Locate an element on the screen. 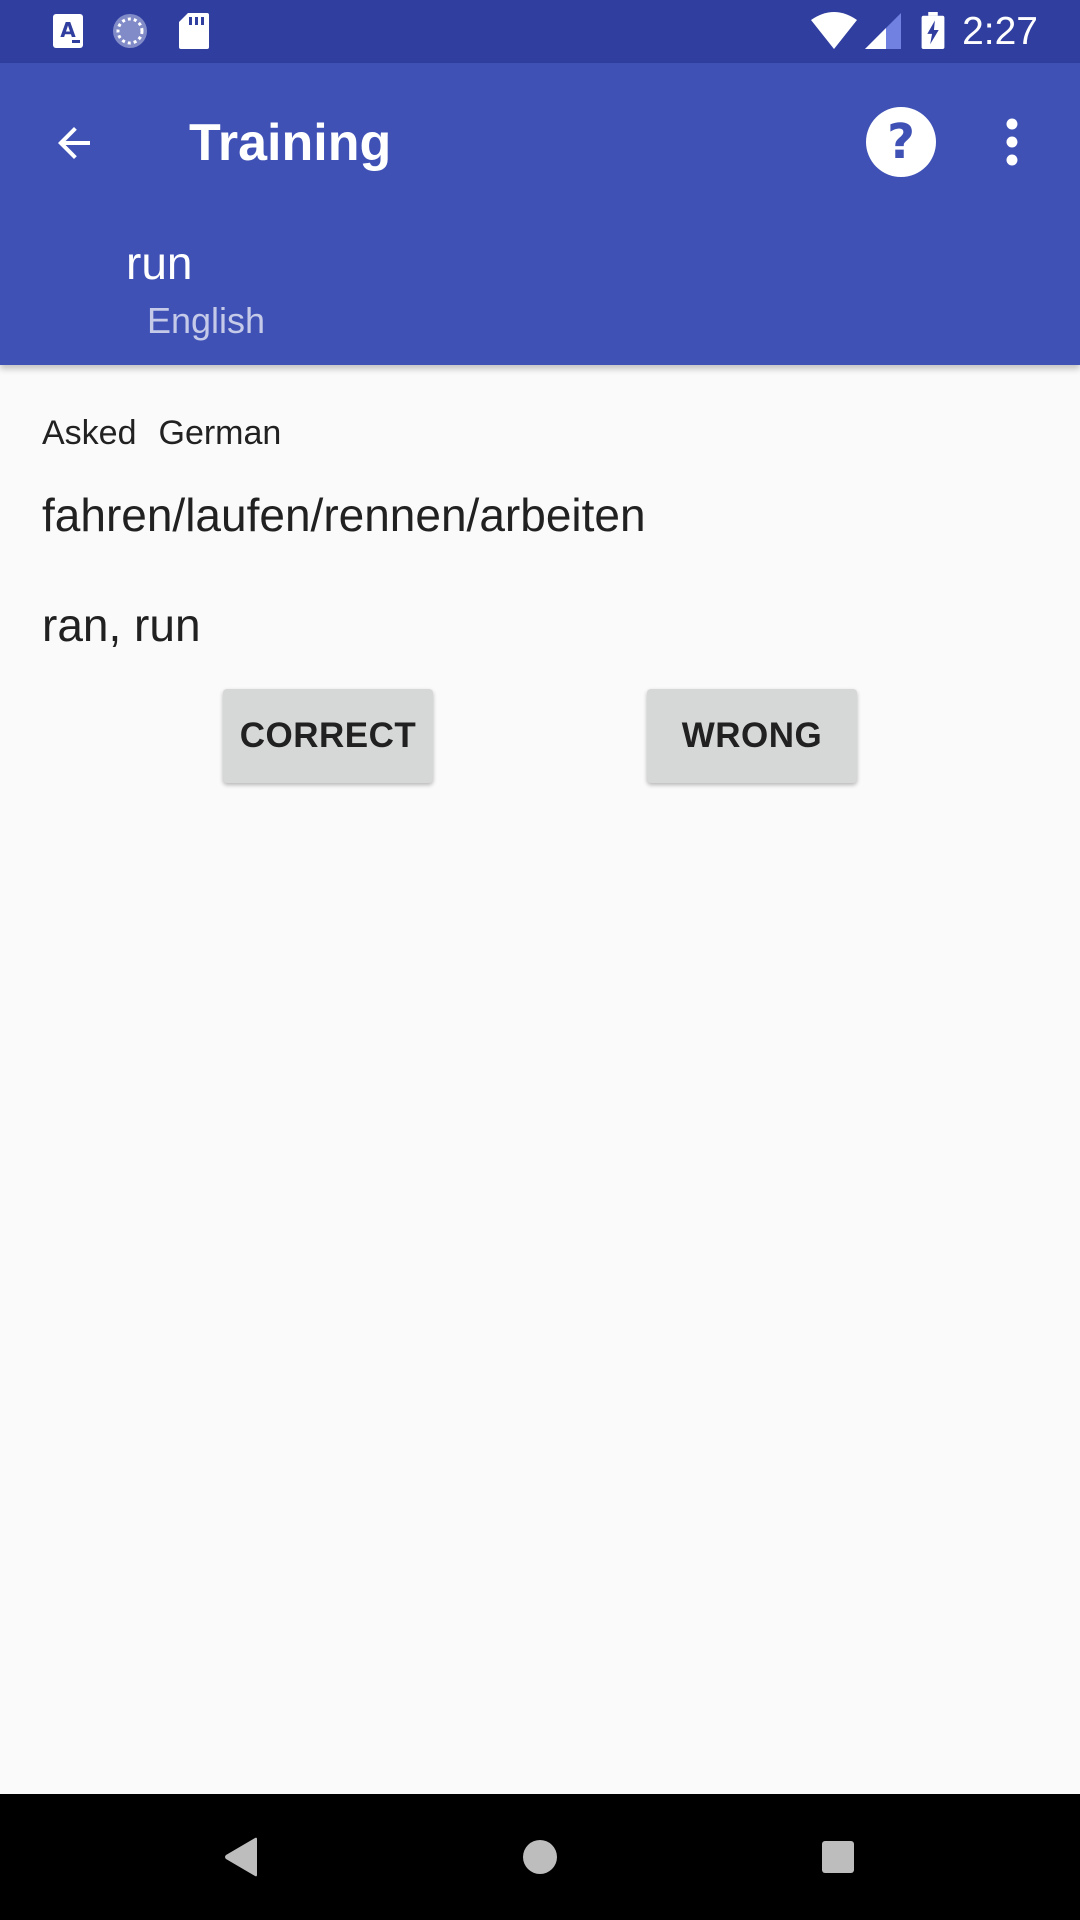 The height and width of the screenshot is (1920, 1080). word-language: English is located at coordinates (206, 320).